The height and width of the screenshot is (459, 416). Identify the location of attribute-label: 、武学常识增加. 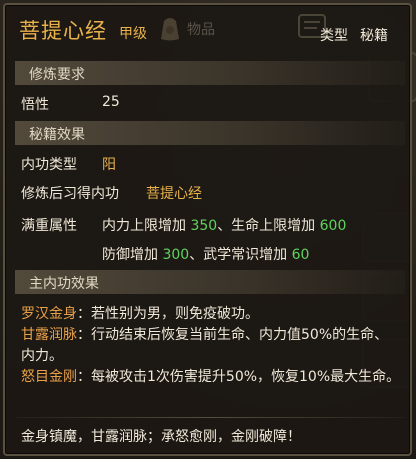
(240, 255).